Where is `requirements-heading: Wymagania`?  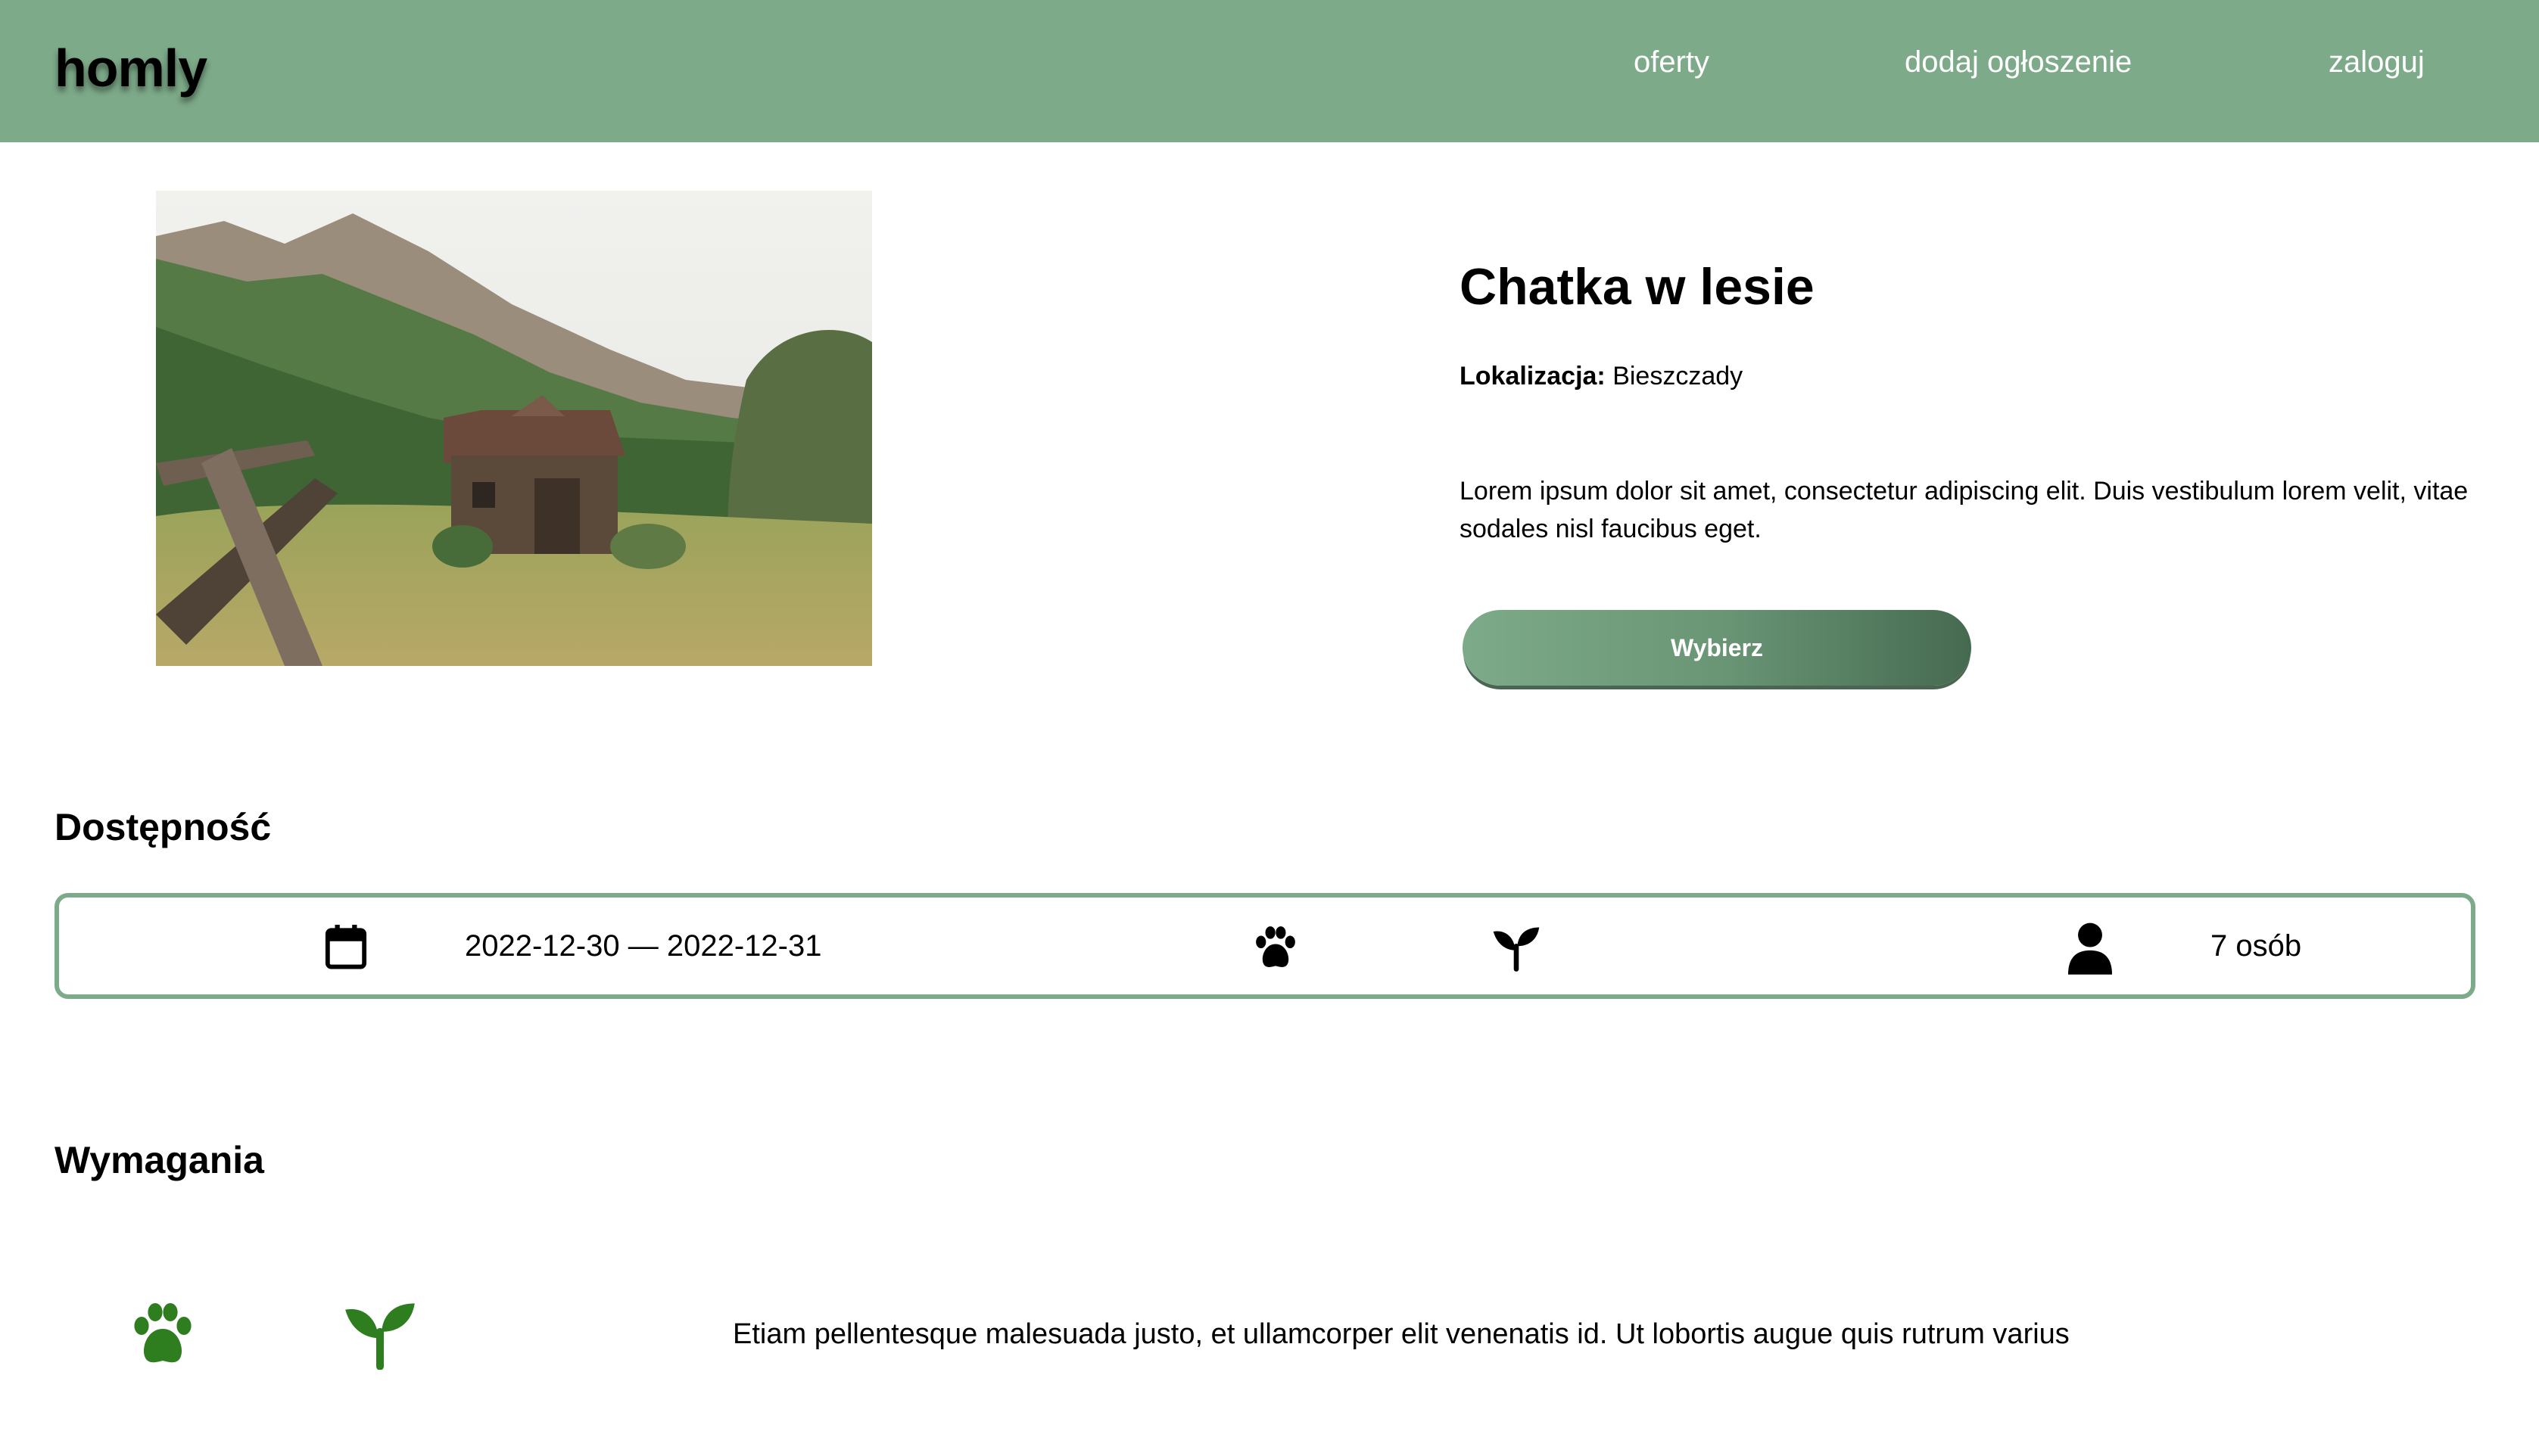 requirements-heading: Wymagania is located at coordinates (160, 1160).